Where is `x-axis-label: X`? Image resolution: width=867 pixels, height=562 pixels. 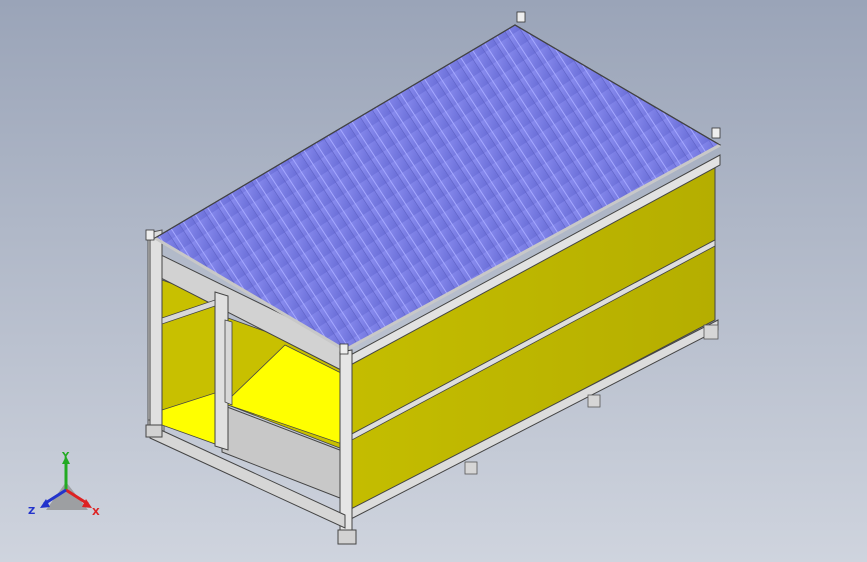 x-axis-label: X is located at coordinates (96, 512).